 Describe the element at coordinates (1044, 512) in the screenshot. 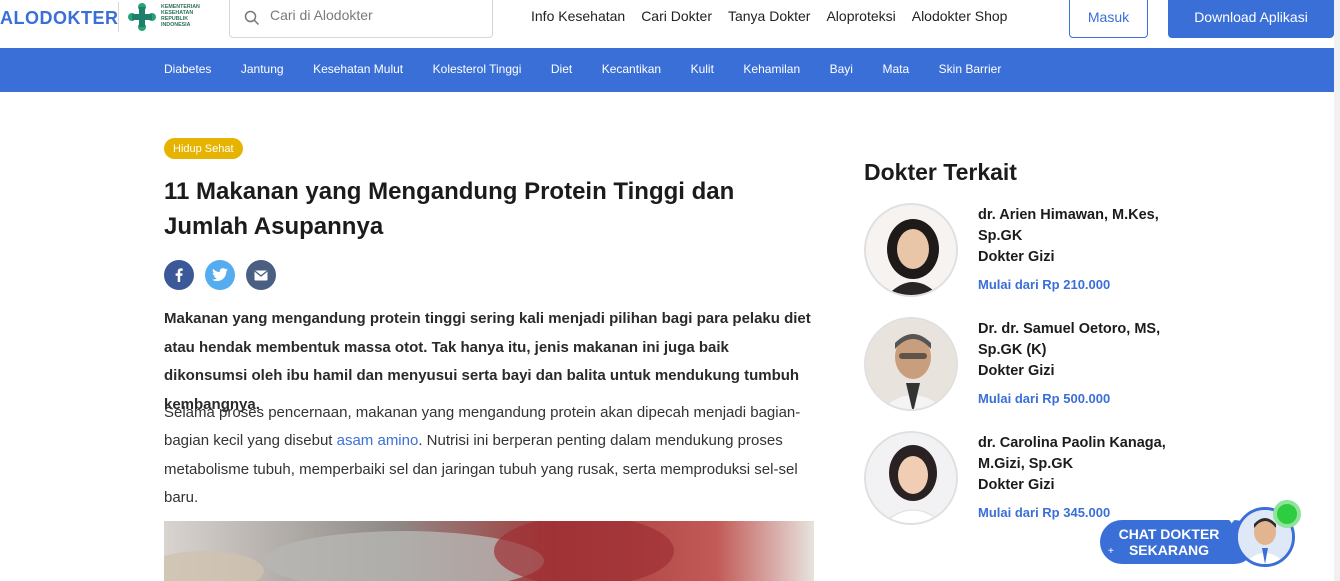

I see `doctor-price: Mulai dari Rp 345.000` at that location.